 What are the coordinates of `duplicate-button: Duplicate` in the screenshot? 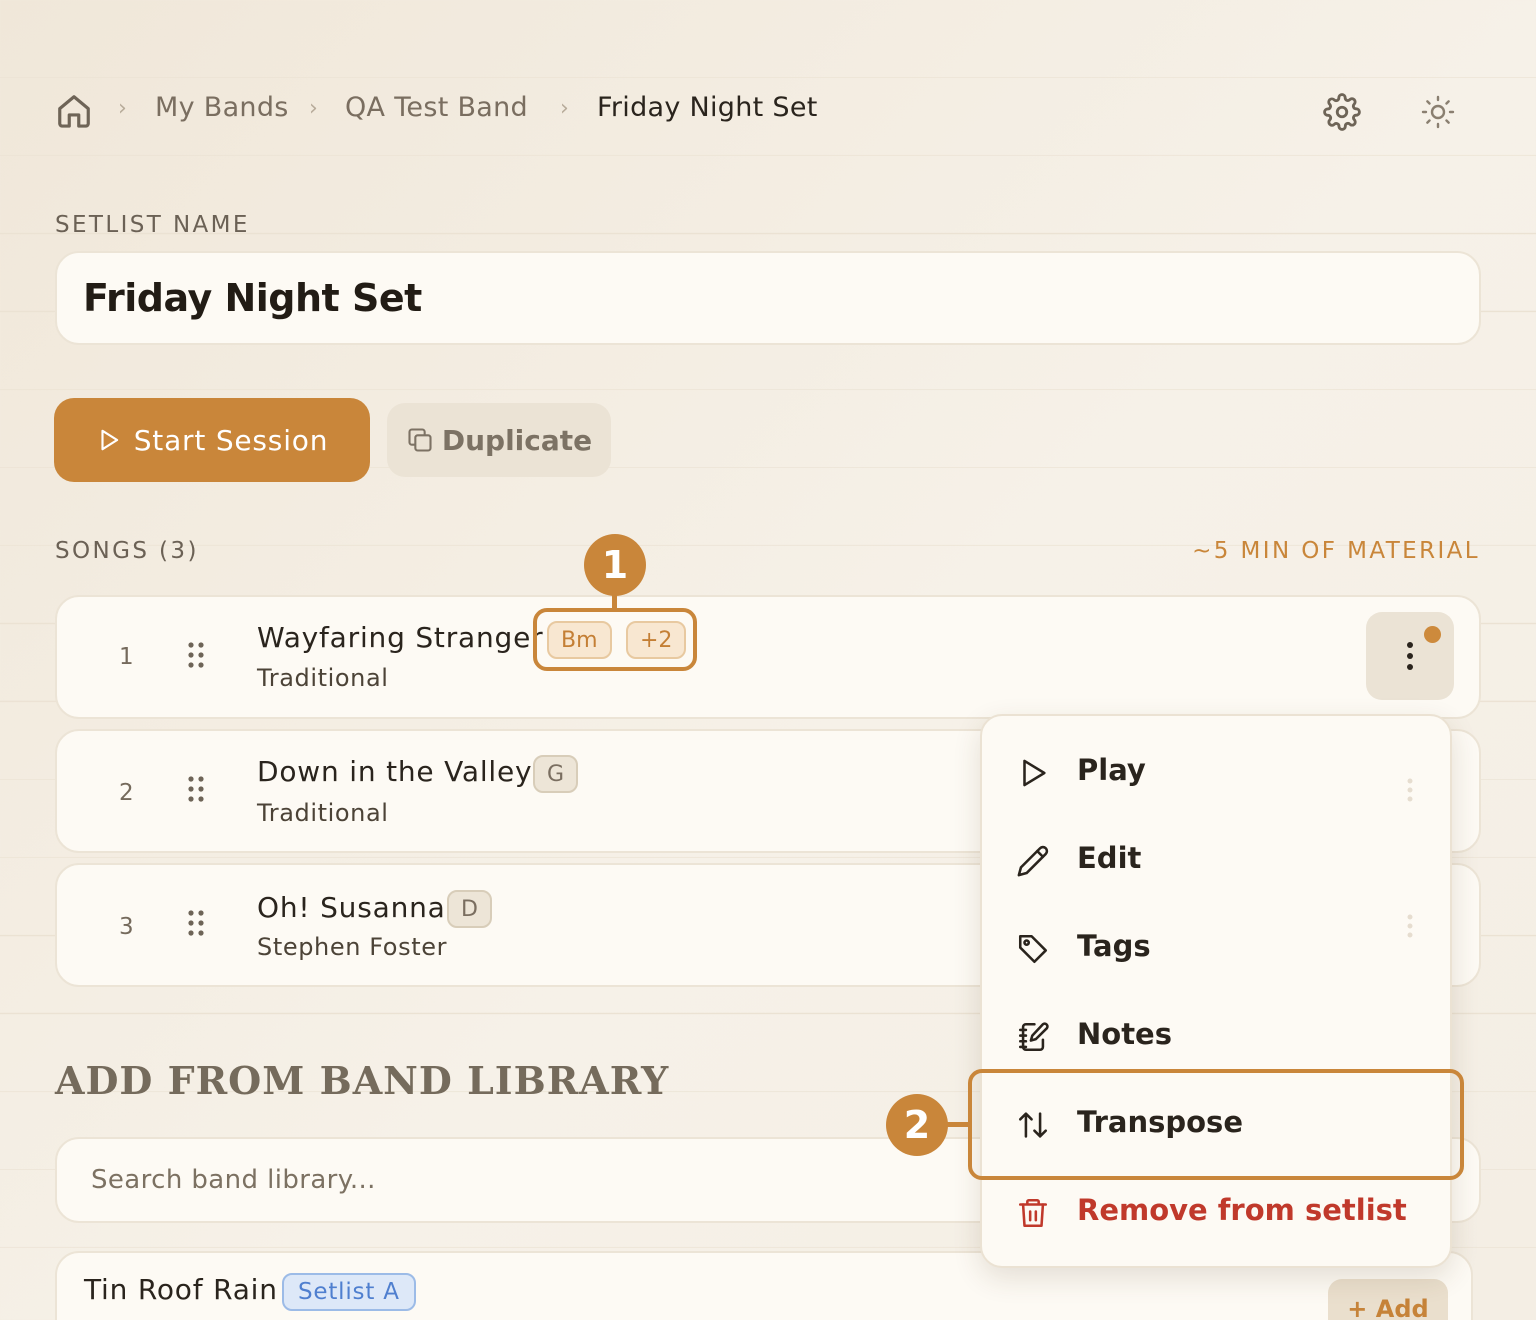 It's located at (499, 440).